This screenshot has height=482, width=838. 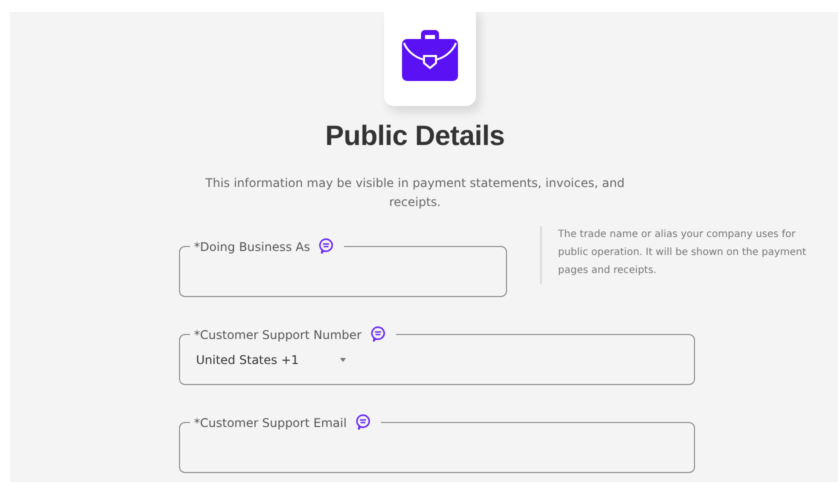 What do you see at coordinates (278, 335) in the screenshot?
I see `field-label: *Customer Support Number` at bounding box center [278, 335].